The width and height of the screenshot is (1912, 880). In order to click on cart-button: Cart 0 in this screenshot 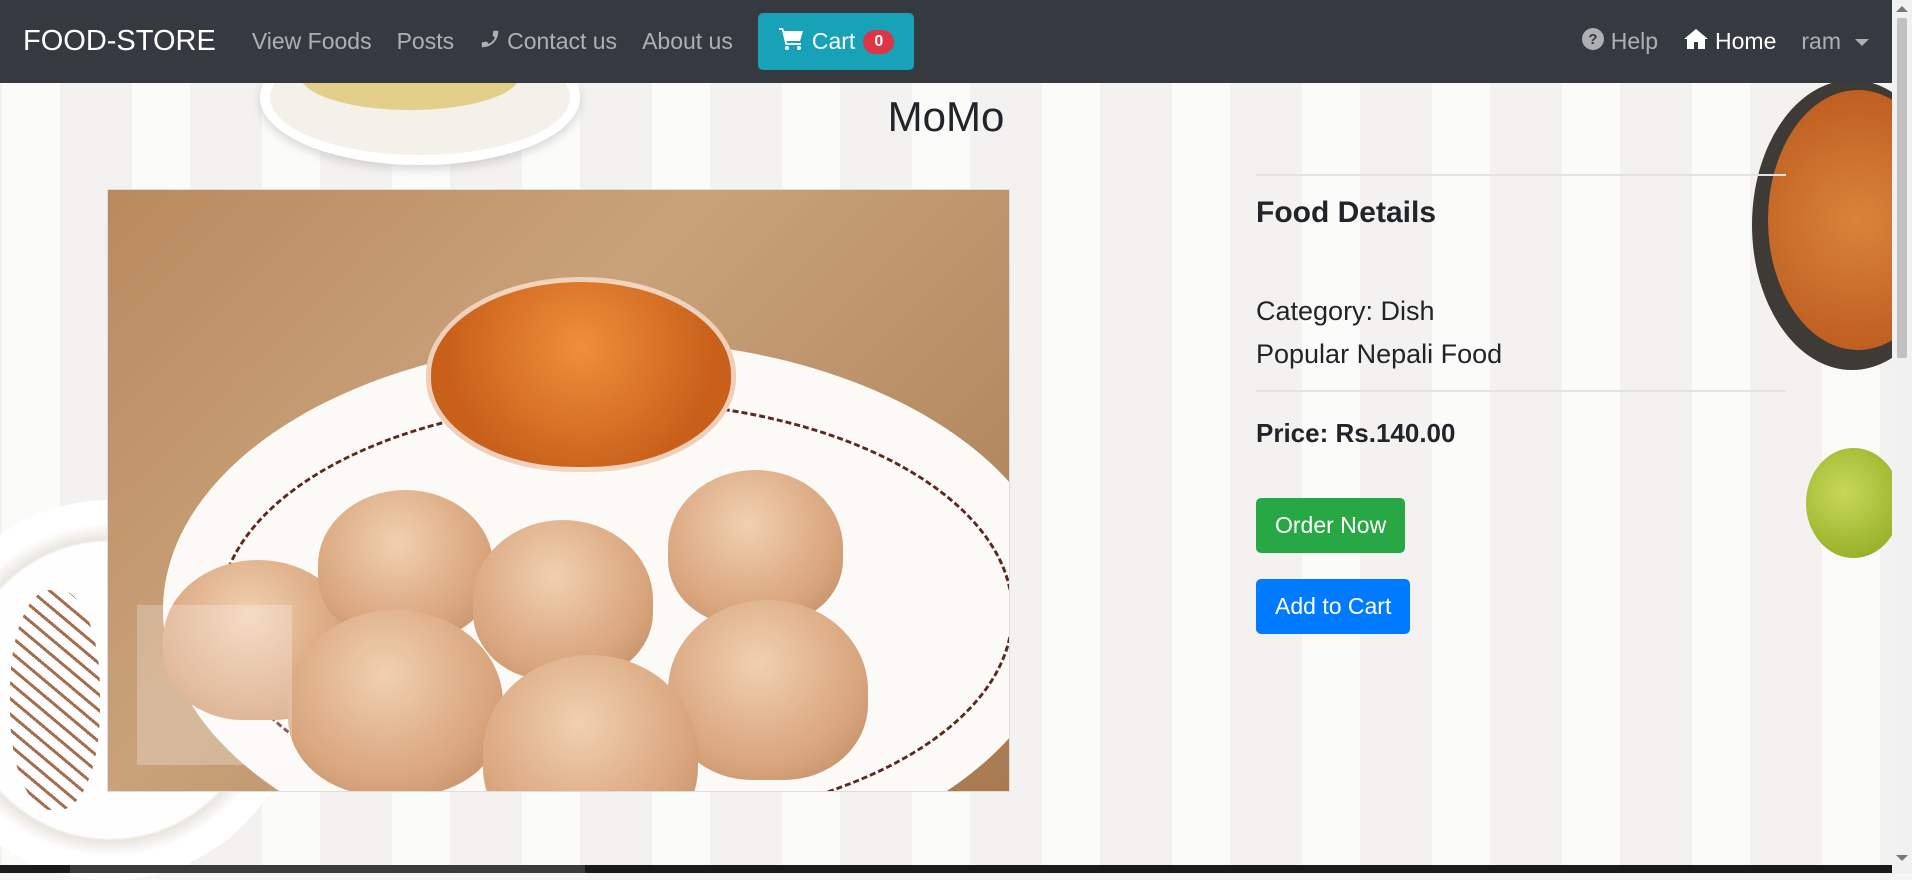, I will do `click(836, 41)`.